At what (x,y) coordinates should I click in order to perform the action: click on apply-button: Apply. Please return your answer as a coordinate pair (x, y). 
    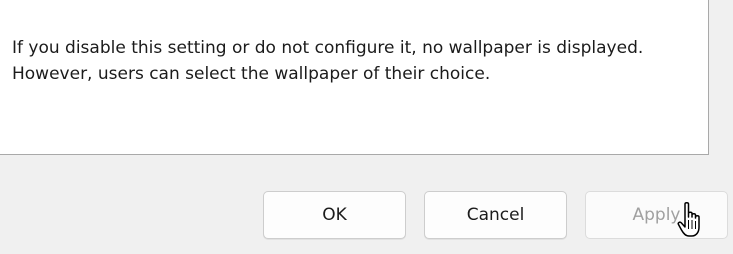
    Looking at the image, I should click on (656, 215).